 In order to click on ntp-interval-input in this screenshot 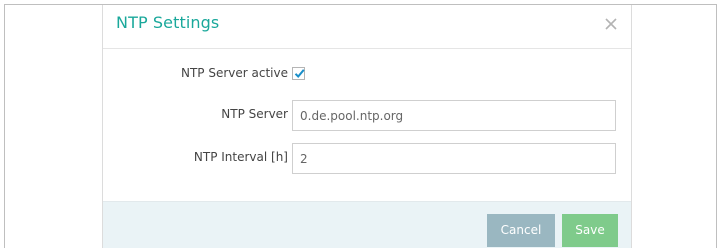, I will do `click(454, 158)`.